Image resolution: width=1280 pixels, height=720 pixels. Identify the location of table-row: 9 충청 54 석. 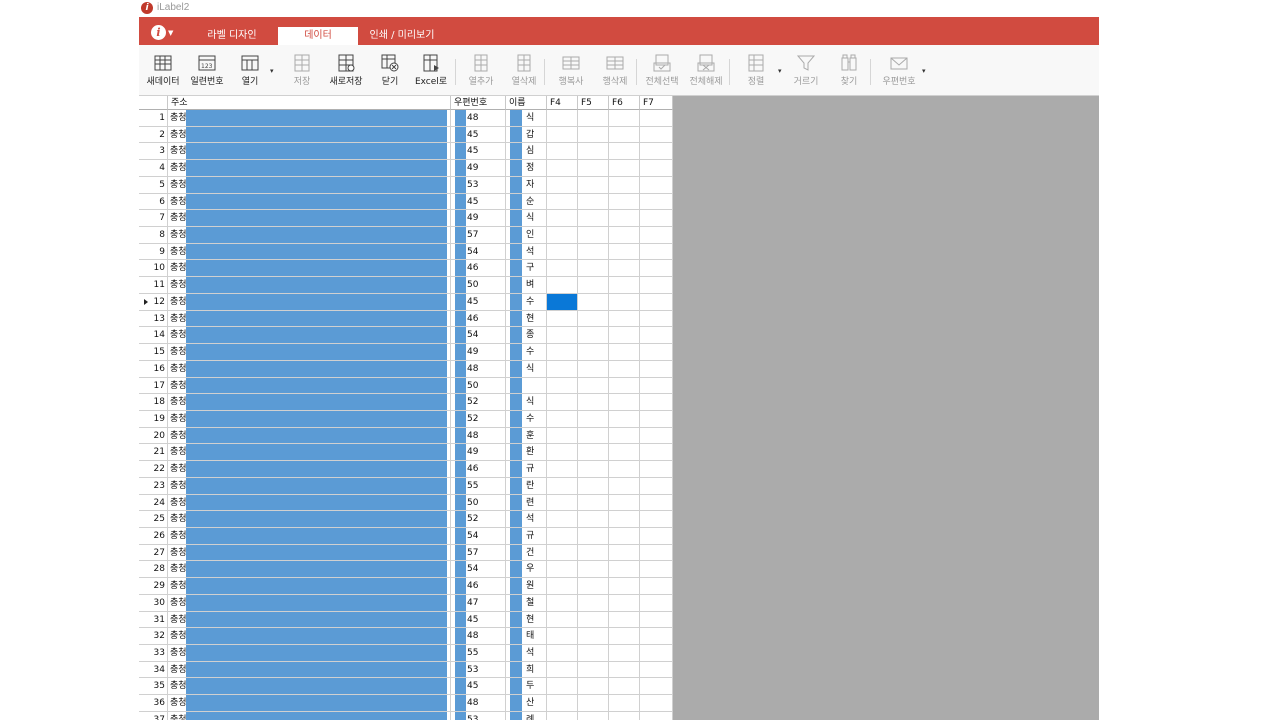
(406, 252).